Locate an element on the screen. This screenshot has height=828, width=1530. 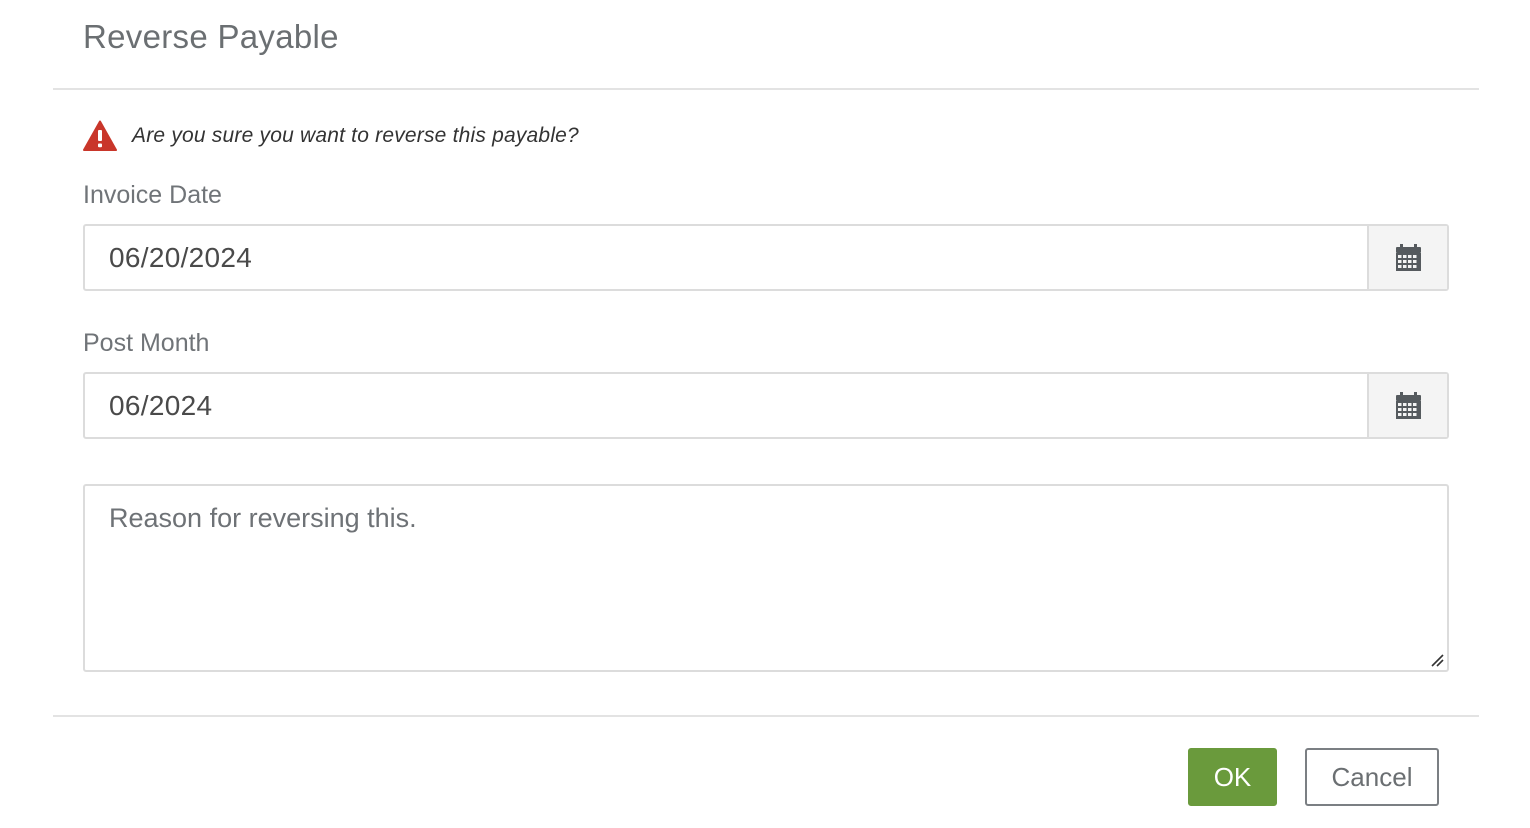
post-month-field-group is located at coordinates (766, 405).